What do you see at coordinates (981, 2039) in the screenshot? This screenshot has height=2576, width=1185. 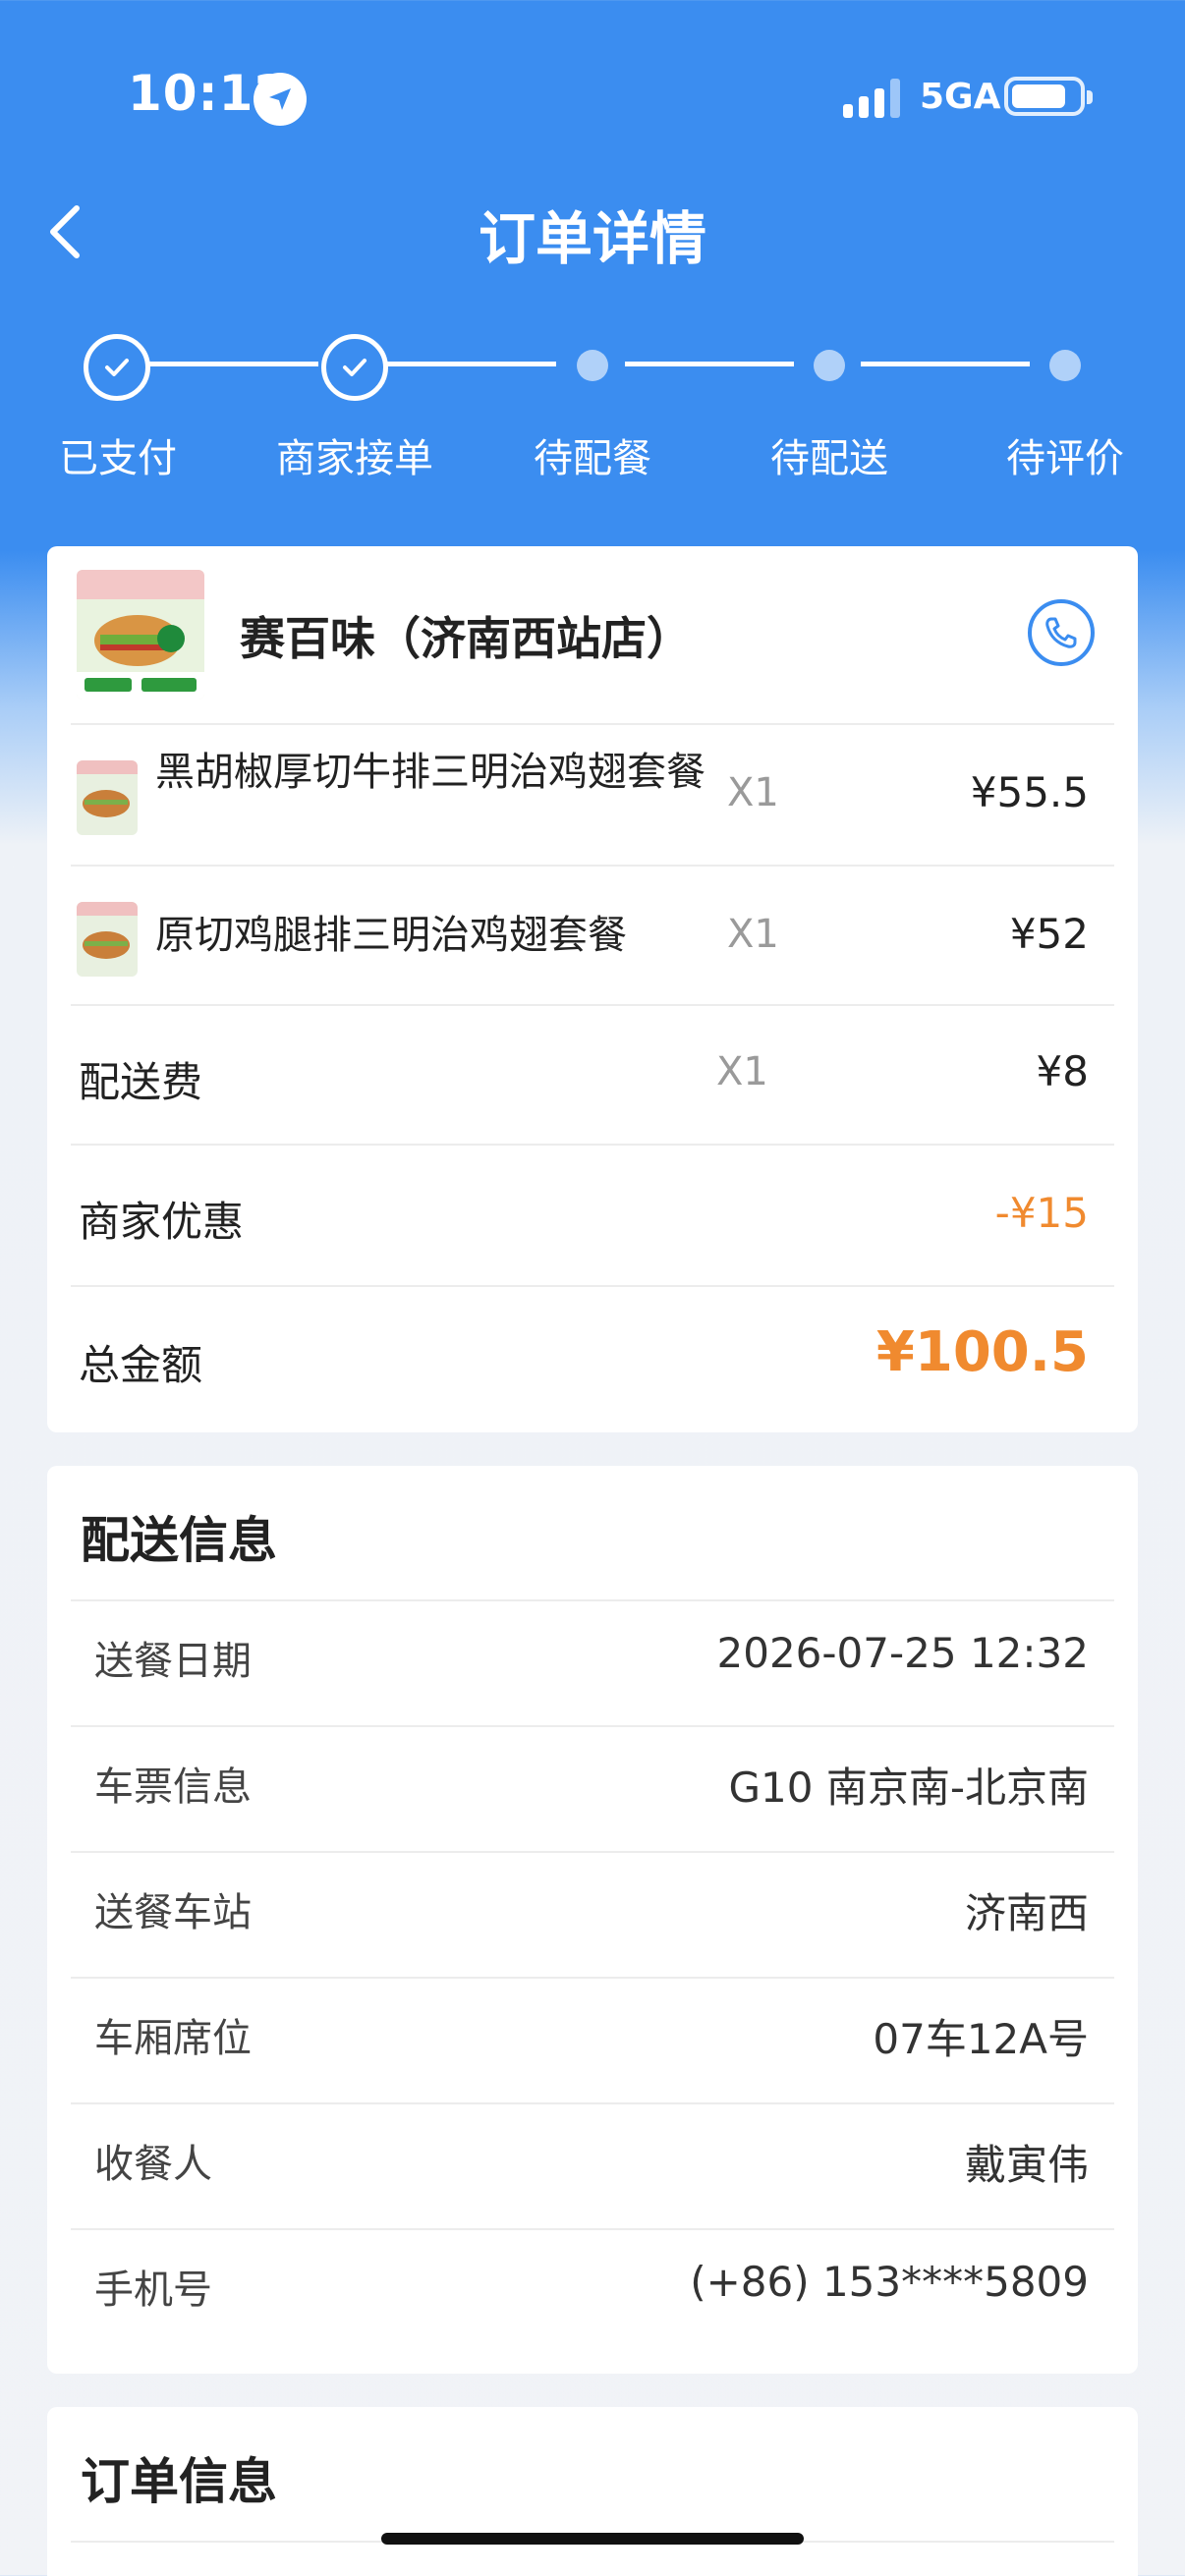 I see `info-value: 07车12A号` at bounding box center [981, 2039].